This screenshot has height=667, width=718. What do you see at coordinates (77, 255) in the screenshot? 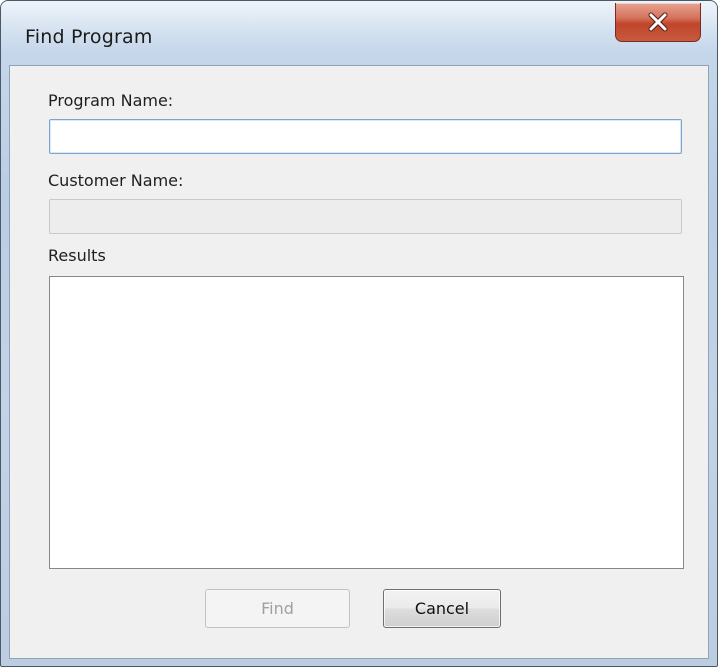
I see `results-label: Results` at bounding box center [77, 255].